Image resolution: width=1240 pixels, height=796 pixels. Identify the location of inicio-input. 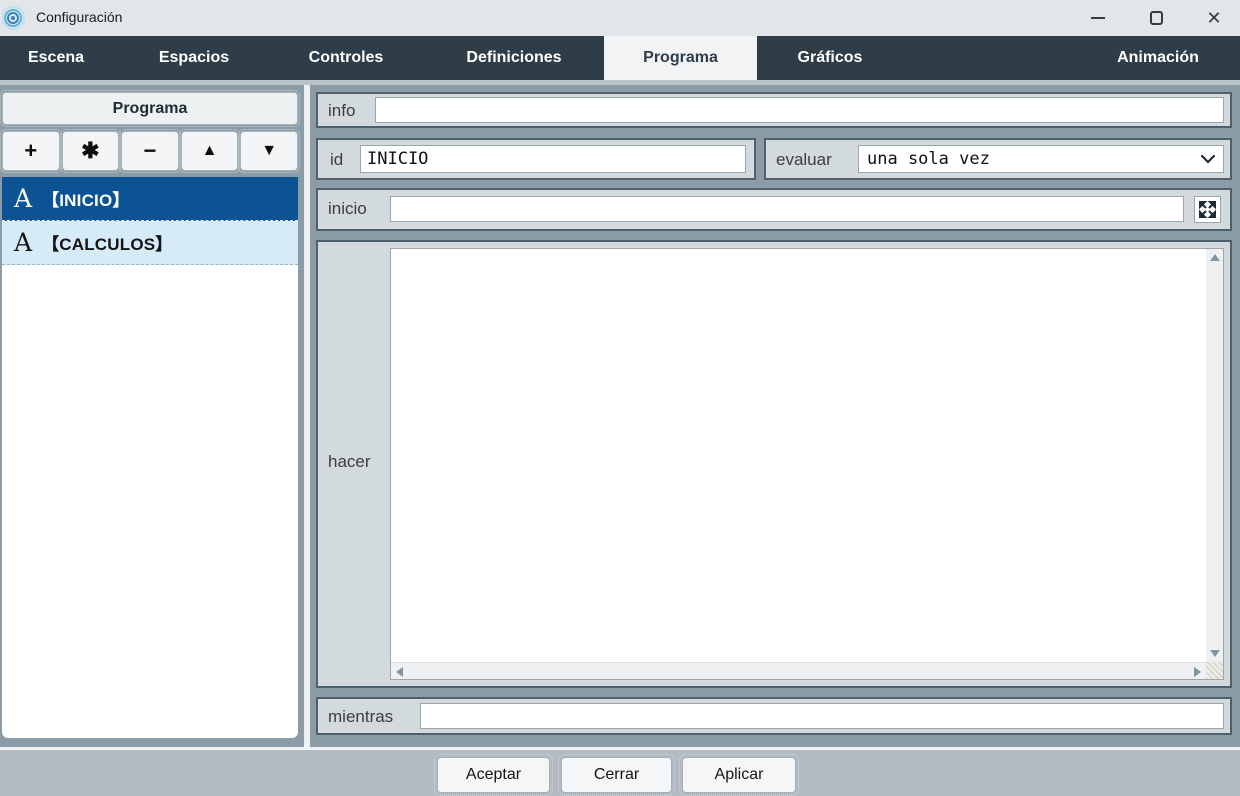
(787, 209).